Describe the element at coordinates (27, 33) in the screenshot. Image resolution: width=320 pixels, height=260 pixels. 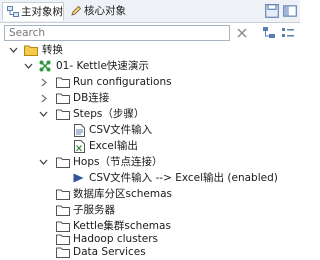
I see `search-placeholder: Search` at that location.